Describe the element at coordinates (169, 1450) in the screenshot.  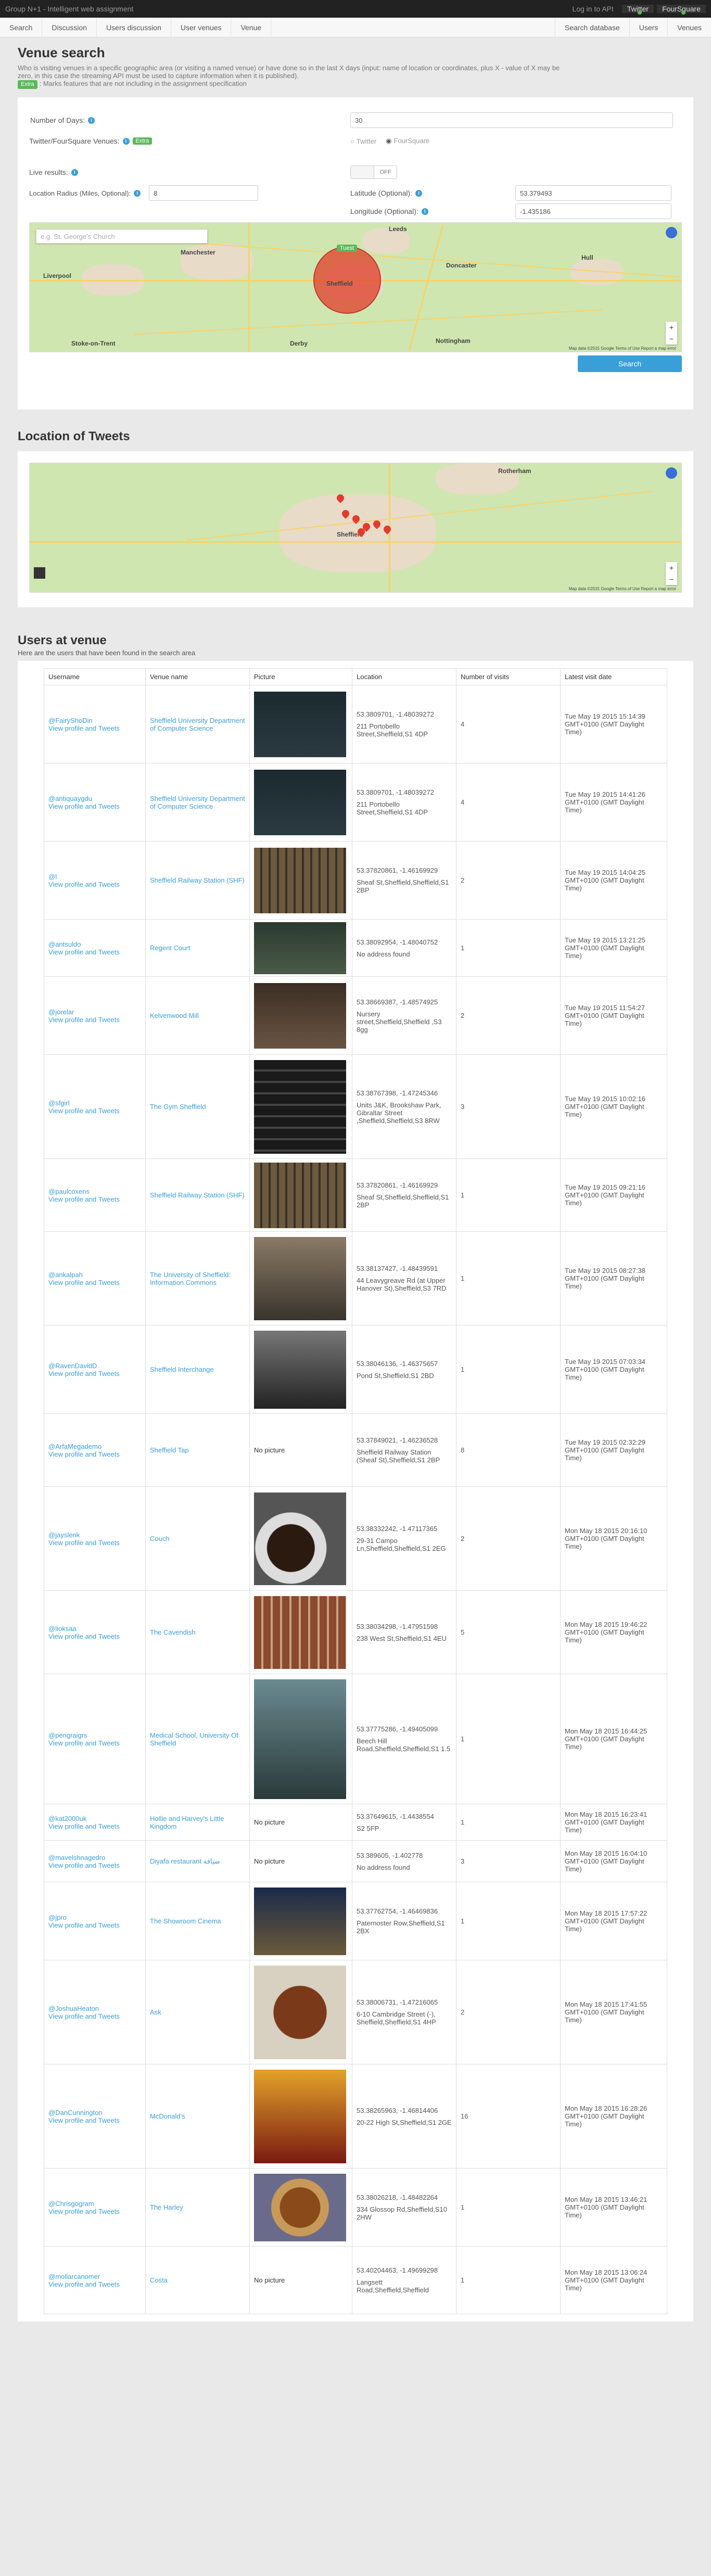
I see `venue-link: Sheffield Tap` at that location.